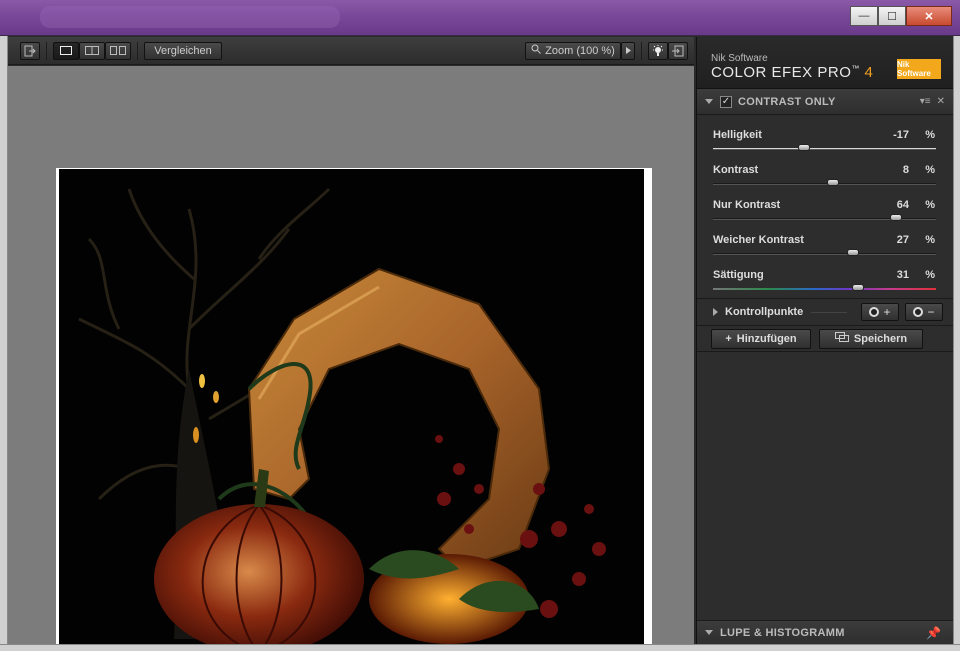 The height and width of the screenshot is (651, 960). Describe the element at coordinates (726, 101) in the screenshot. I see `filter-enable-checkbox: ✓` at that location.